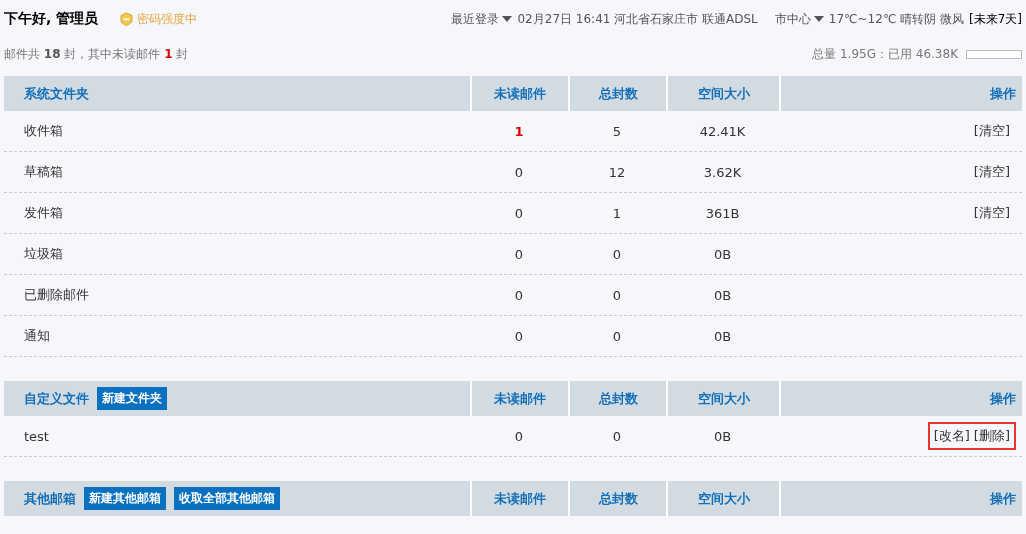  Describe the element at coordinates (237, 254) in the screenshot. I see `folder-name: 垃圾箱` at that location.